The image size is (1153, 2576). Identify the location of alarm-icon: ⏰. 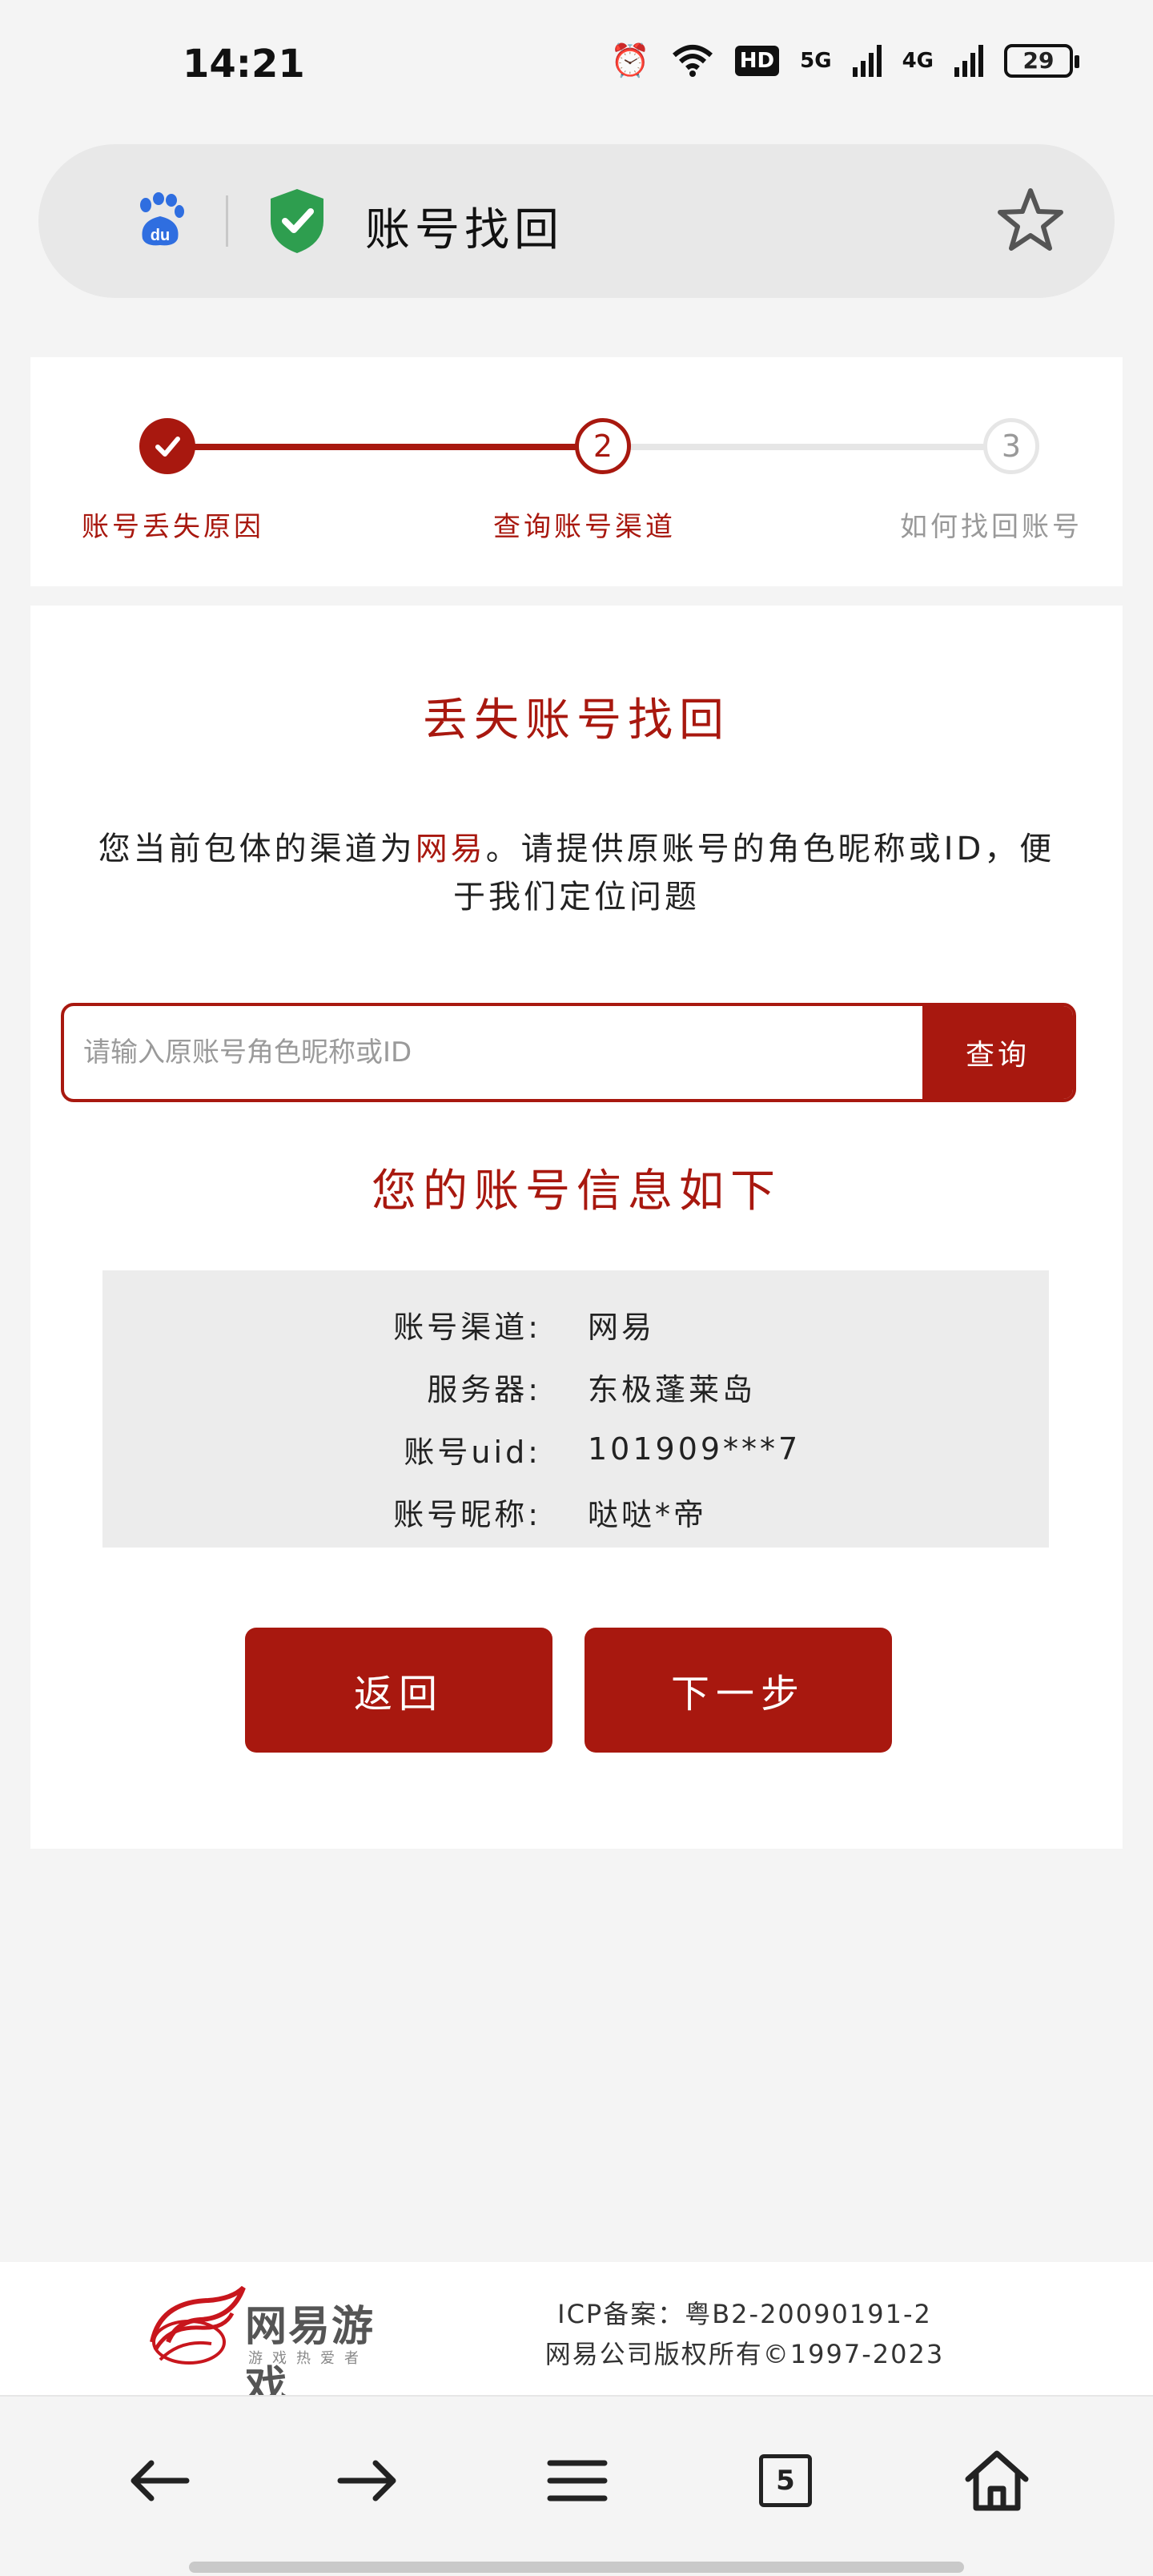
(630, 61).